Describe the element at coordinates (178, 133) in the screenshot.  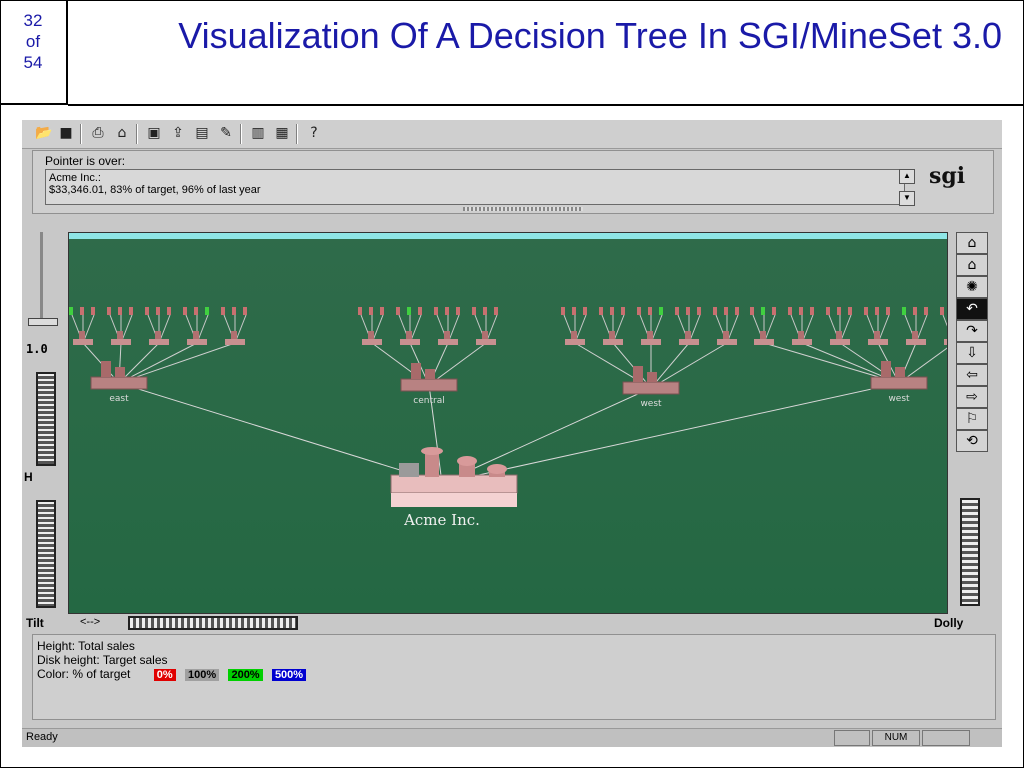
I see `export-icon: ⇪` at that location.